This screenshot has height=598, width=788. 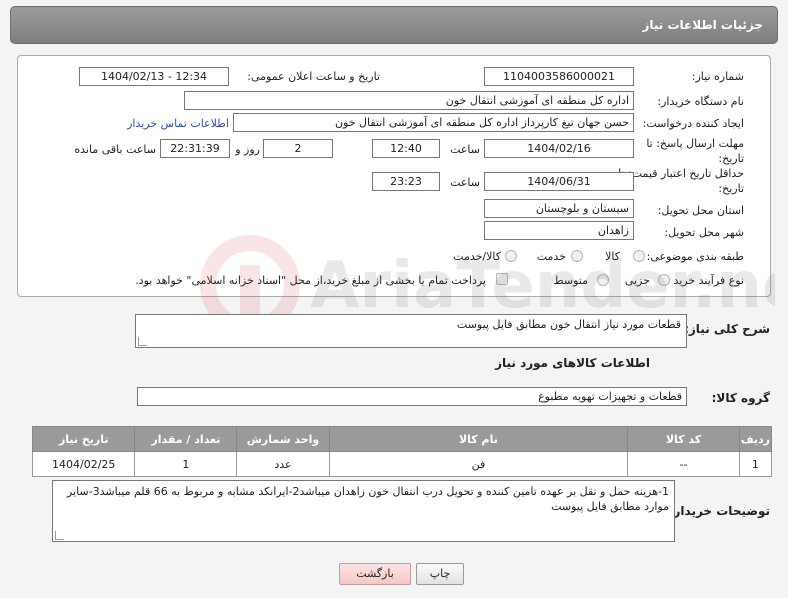 I want to click on buyer-notes-label: توضیحات خریدار:, so click(x=719, y=511).